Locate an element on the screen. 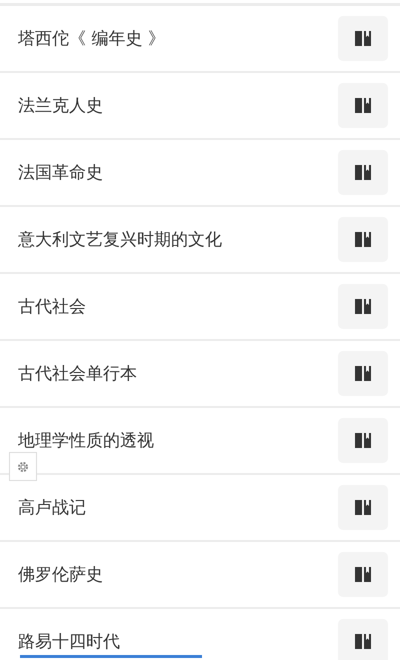  book-title: 塔西佗《 编年史 》 is located at coordinates (91, 38).